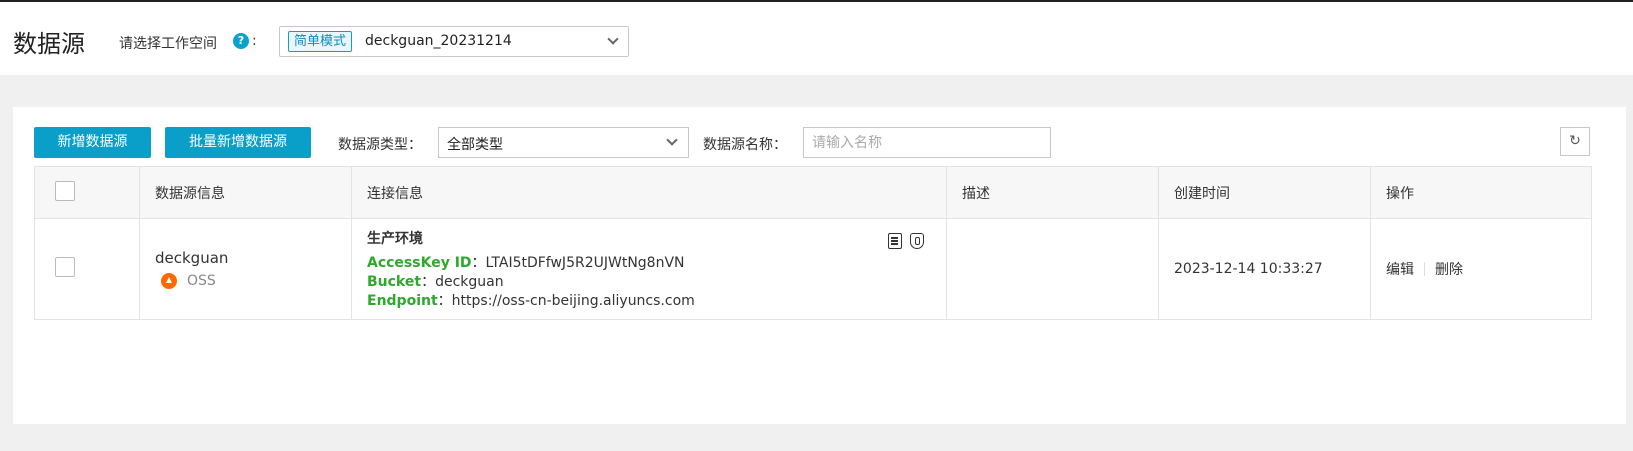 Image resolution: width=1633 pixels, height=451 pixels. I want to click on workspace-select: 简单模式 deckguan_20231214, so click(454, 41).